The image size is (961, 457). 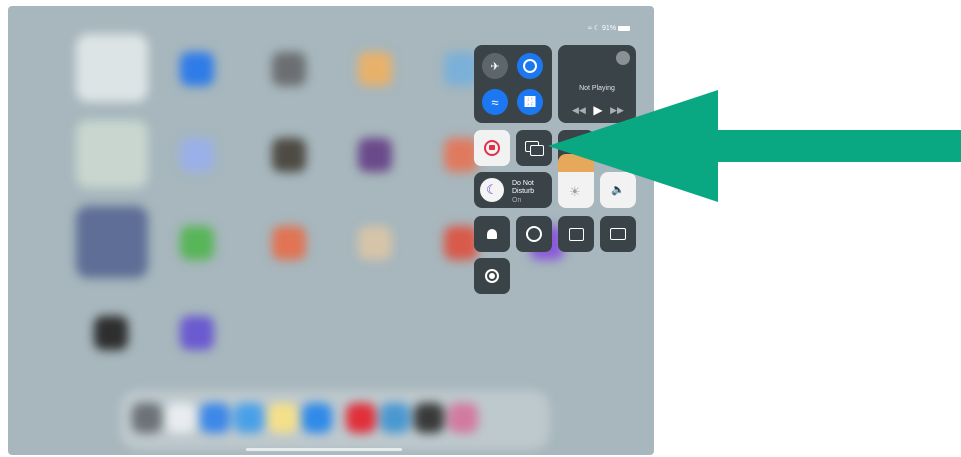 I want to click on photos-app-icon, so click(x=375, y=69).